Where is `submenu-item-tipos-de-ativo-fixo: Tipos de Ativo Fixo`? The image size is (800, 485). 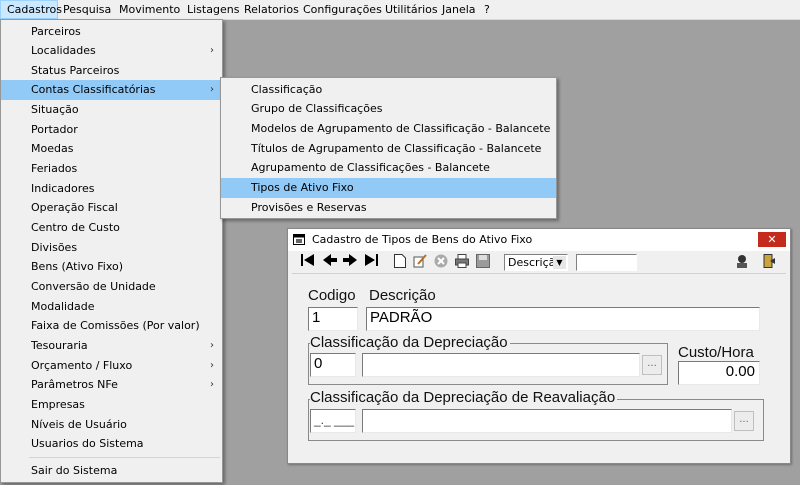 submenu-item-tipos-de-ativo-fixo: Tipos de Ativo Fixo is located at coordinates (388, 188).